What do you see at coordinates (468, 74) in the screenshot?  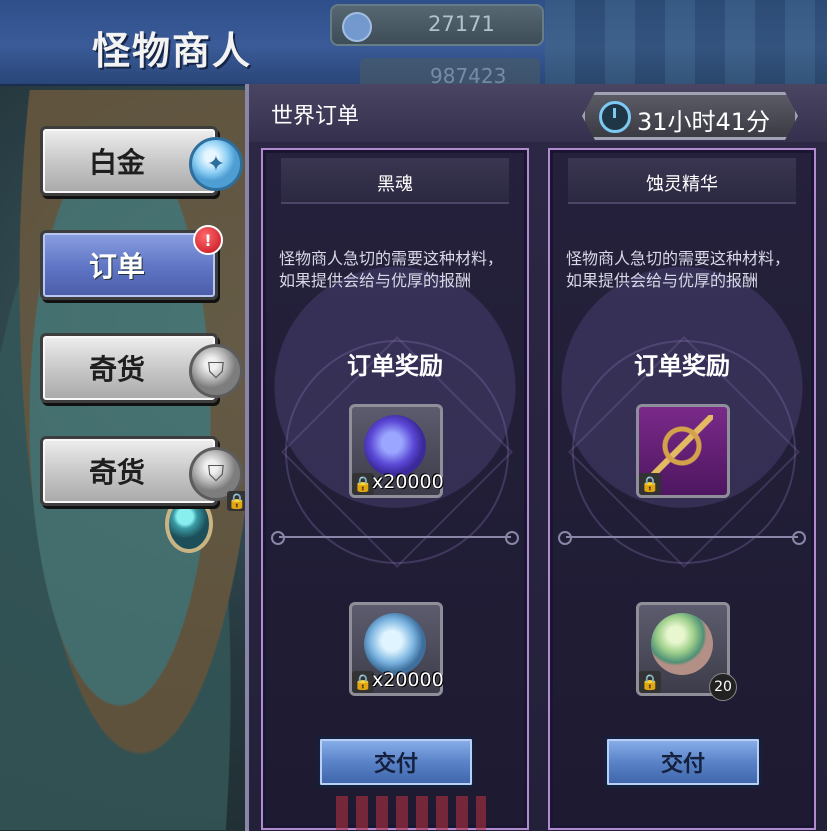 I see `currency-value-2: 987423` at bounding box center [468, 74].